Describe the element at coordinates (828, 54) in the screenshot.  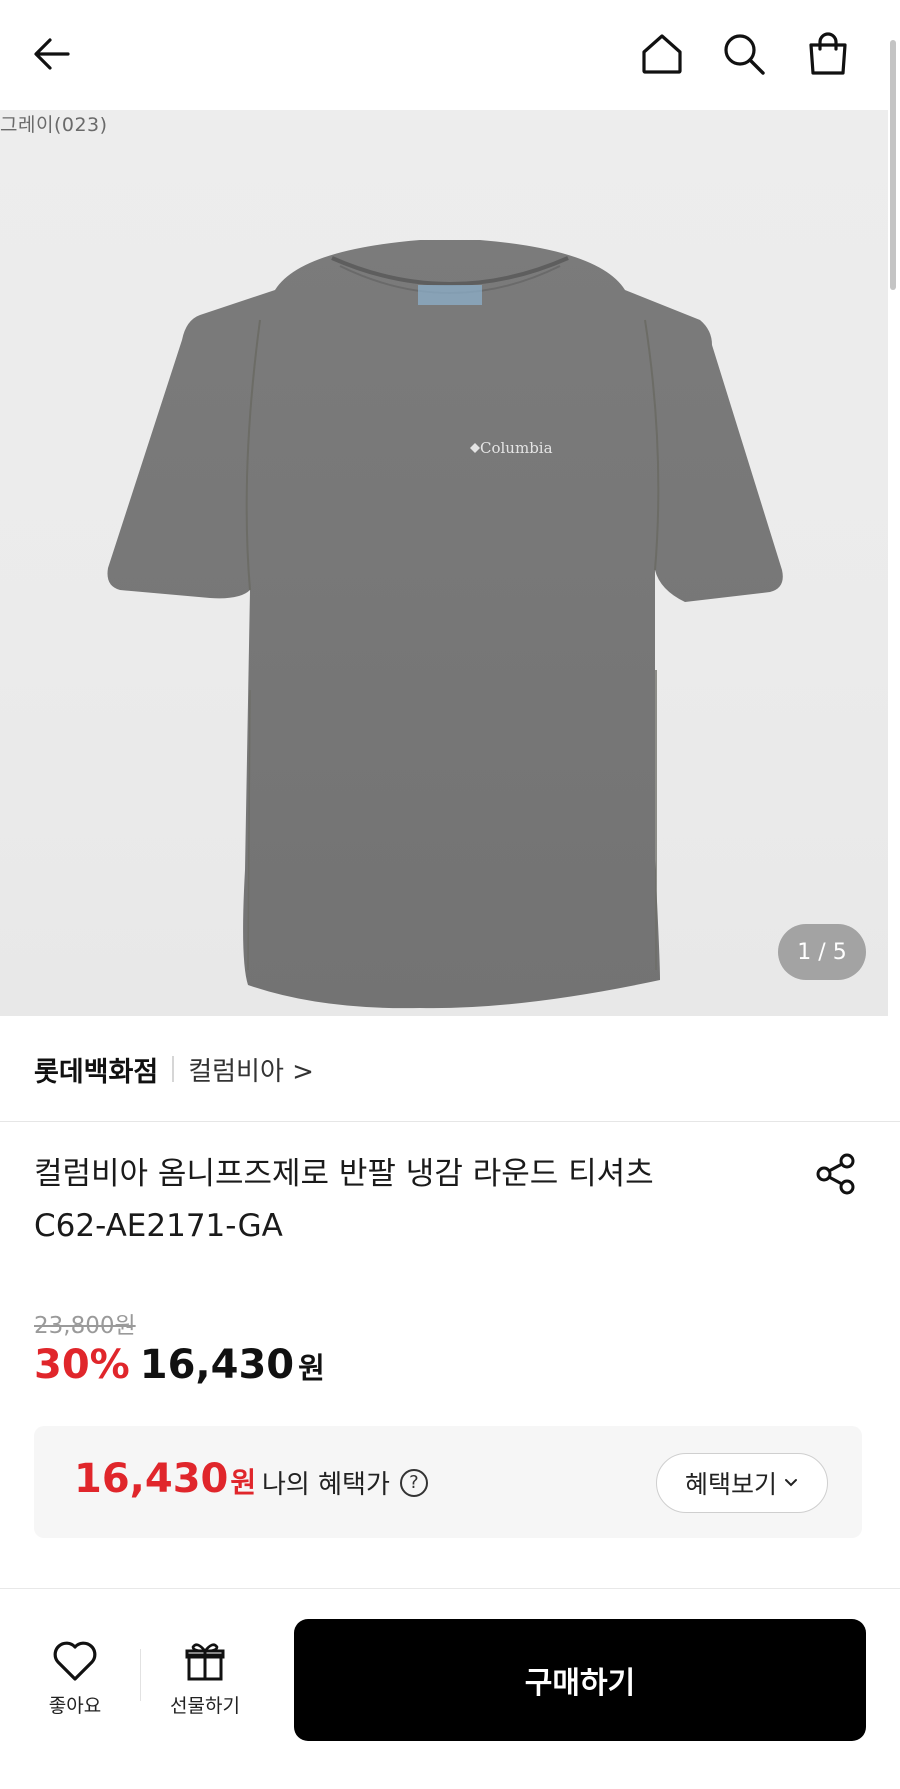
I see `shopping-bag-icon` at that location.